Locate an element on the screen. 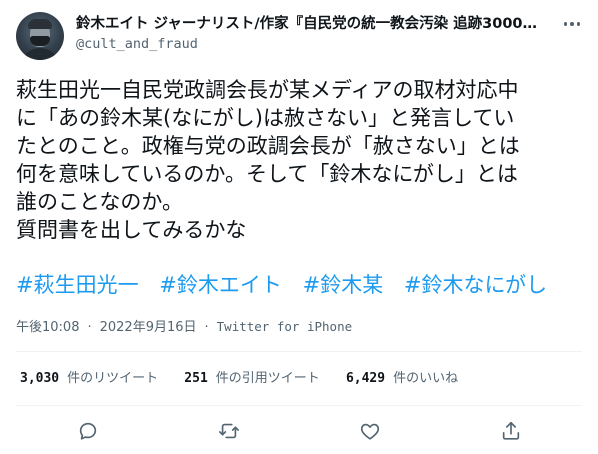  action-bar is located at coordinates (299, 431).